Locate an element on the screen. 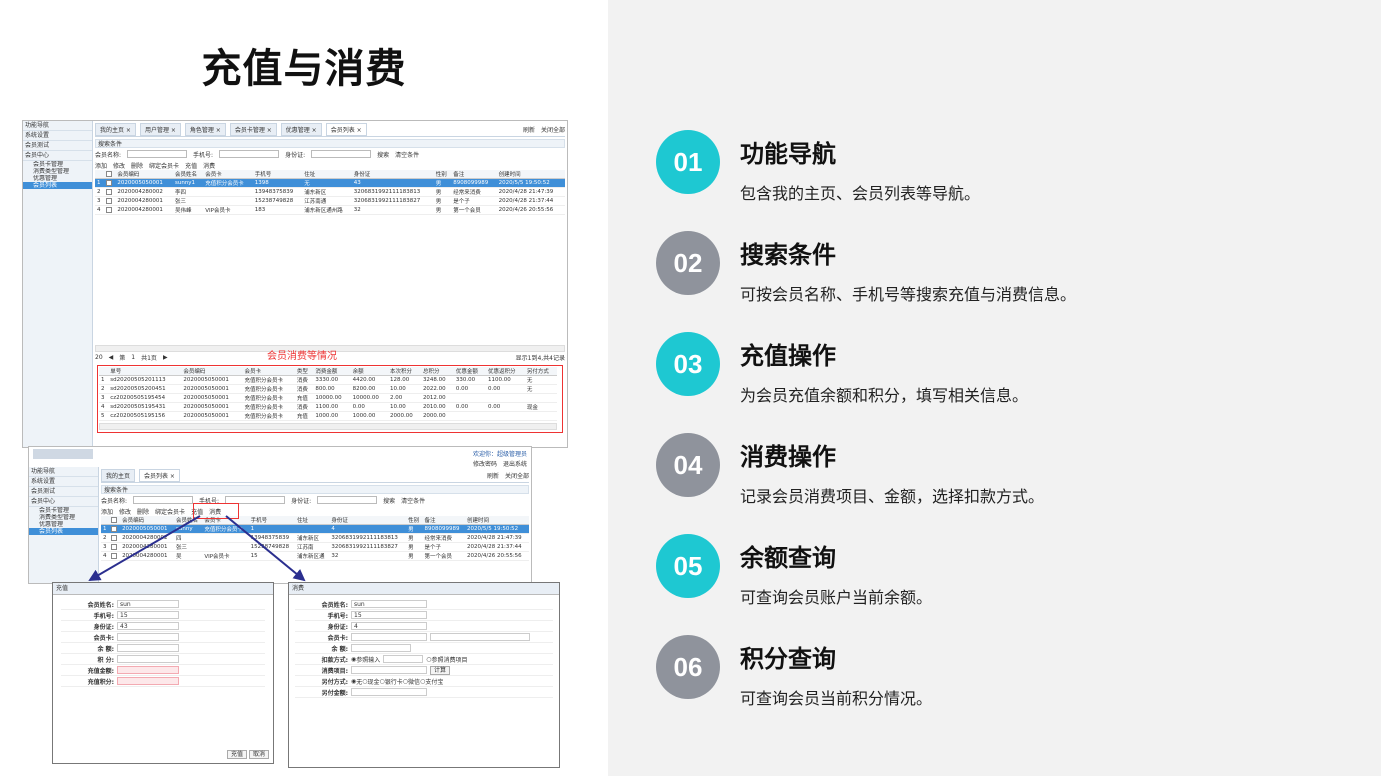 This screenshot has height=776, width=1381. deduct-option-input: 参照输入 is located at coordinates (368, 659).